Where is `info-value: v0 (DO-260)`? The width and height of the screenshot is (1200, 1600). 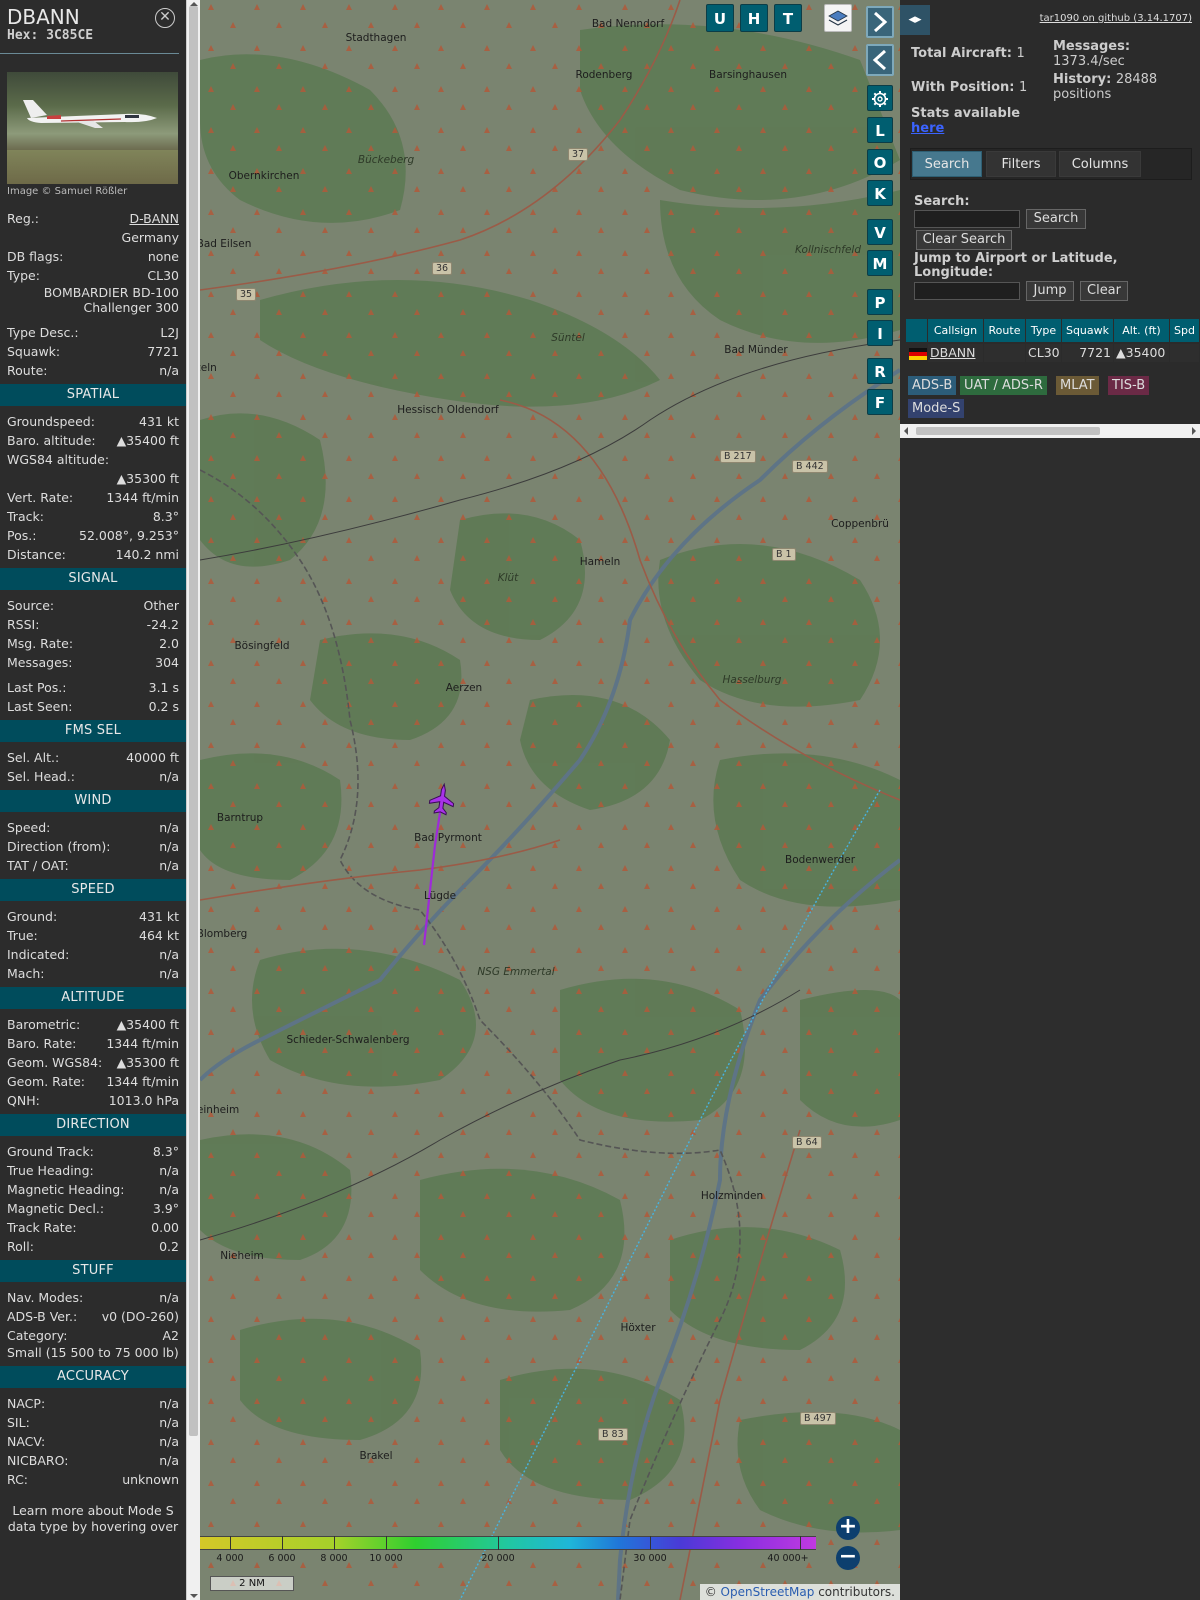 info-value: v0 (DO-260) is located at coordinates (140, 1316).